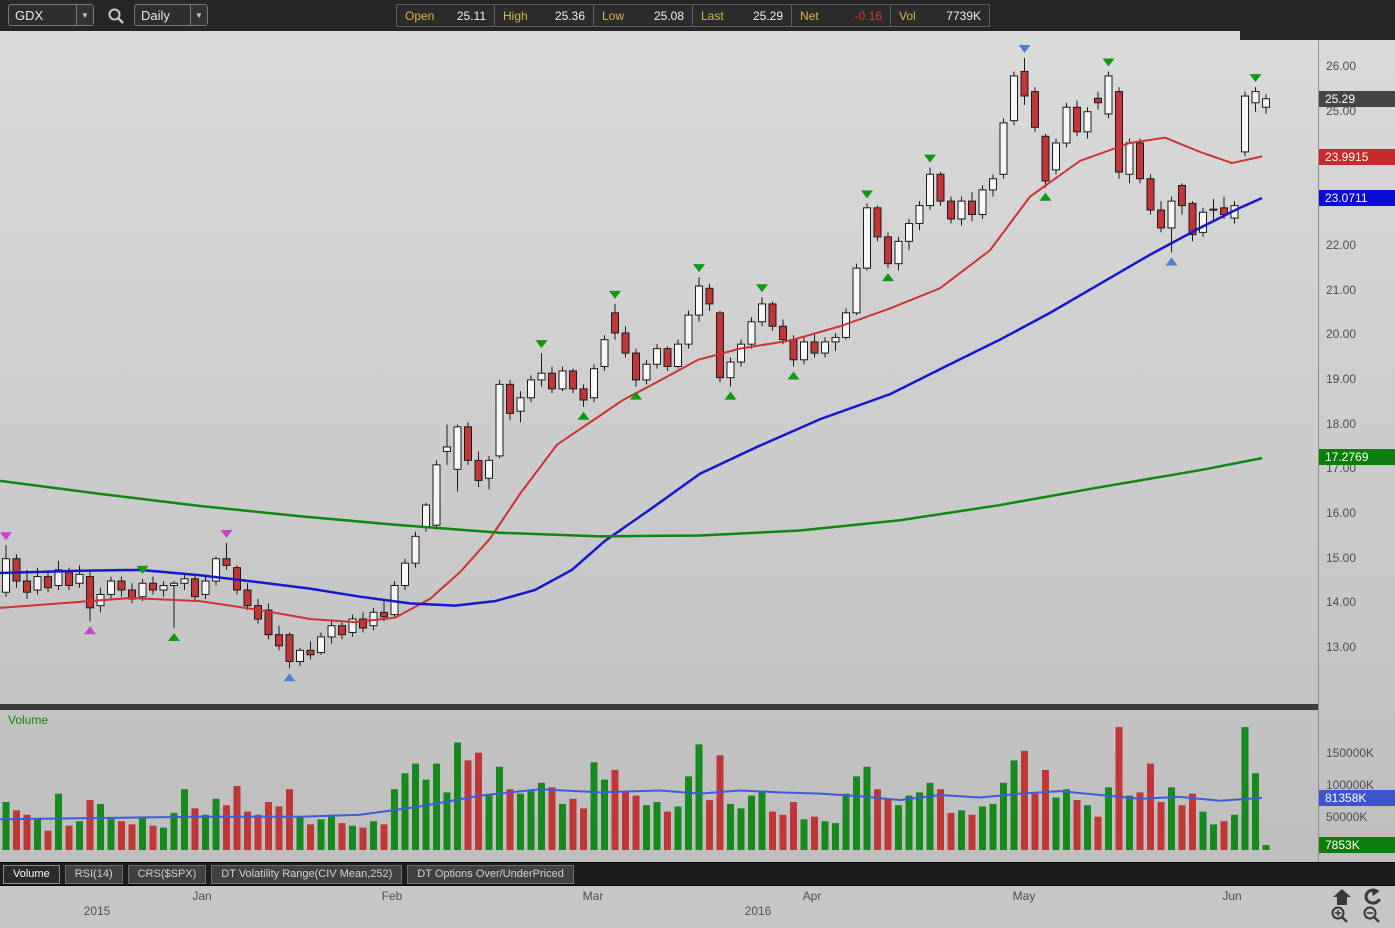  What do you see at coordinates (1372, 897) in the screenshot?
I see `undo-icon` at bounding box center [1372, 897].